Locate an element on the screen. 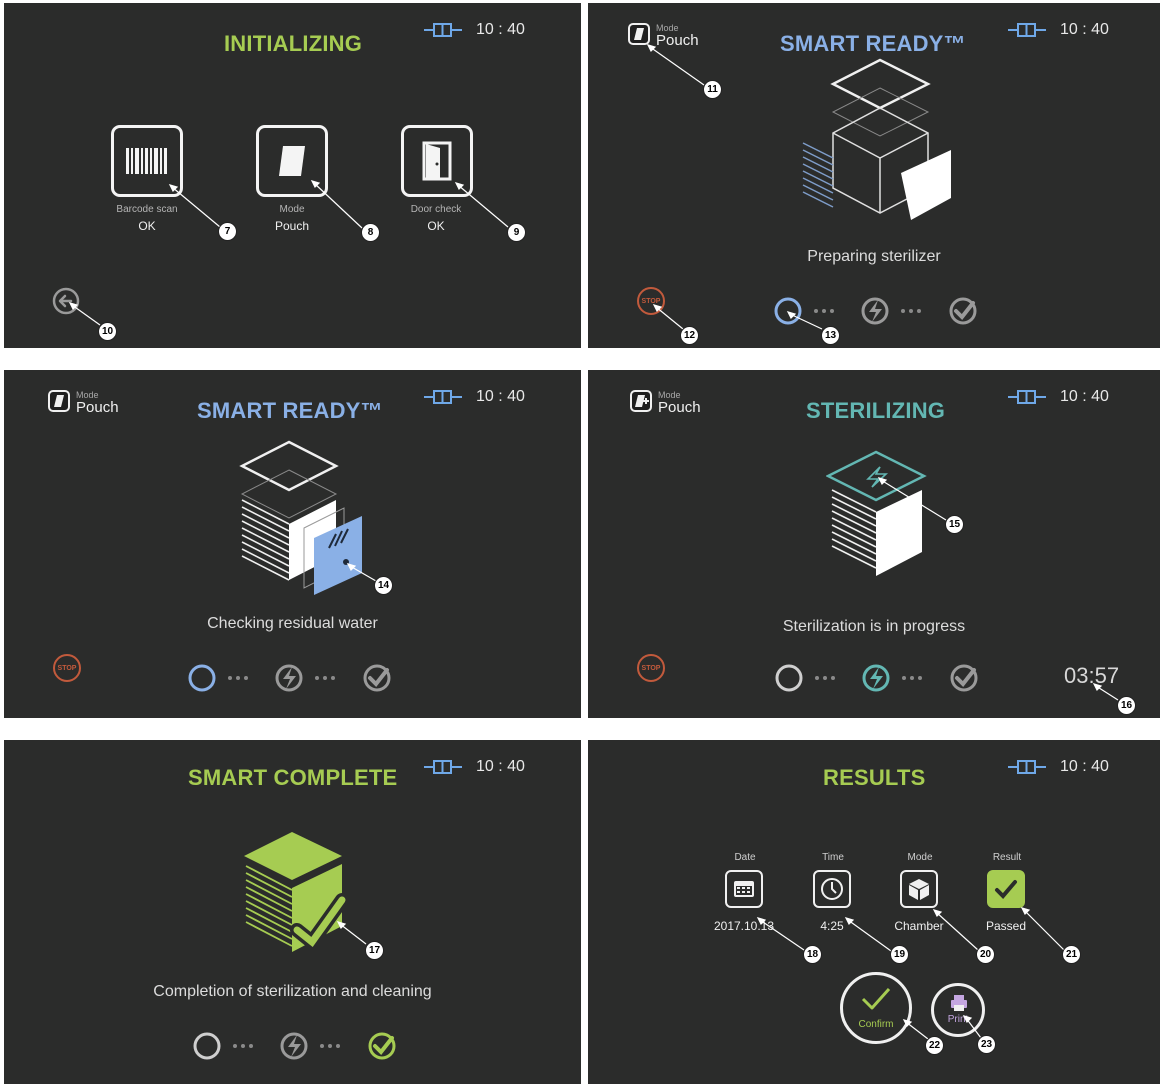  callout-14: 14 is located at coordinates (383, 585).